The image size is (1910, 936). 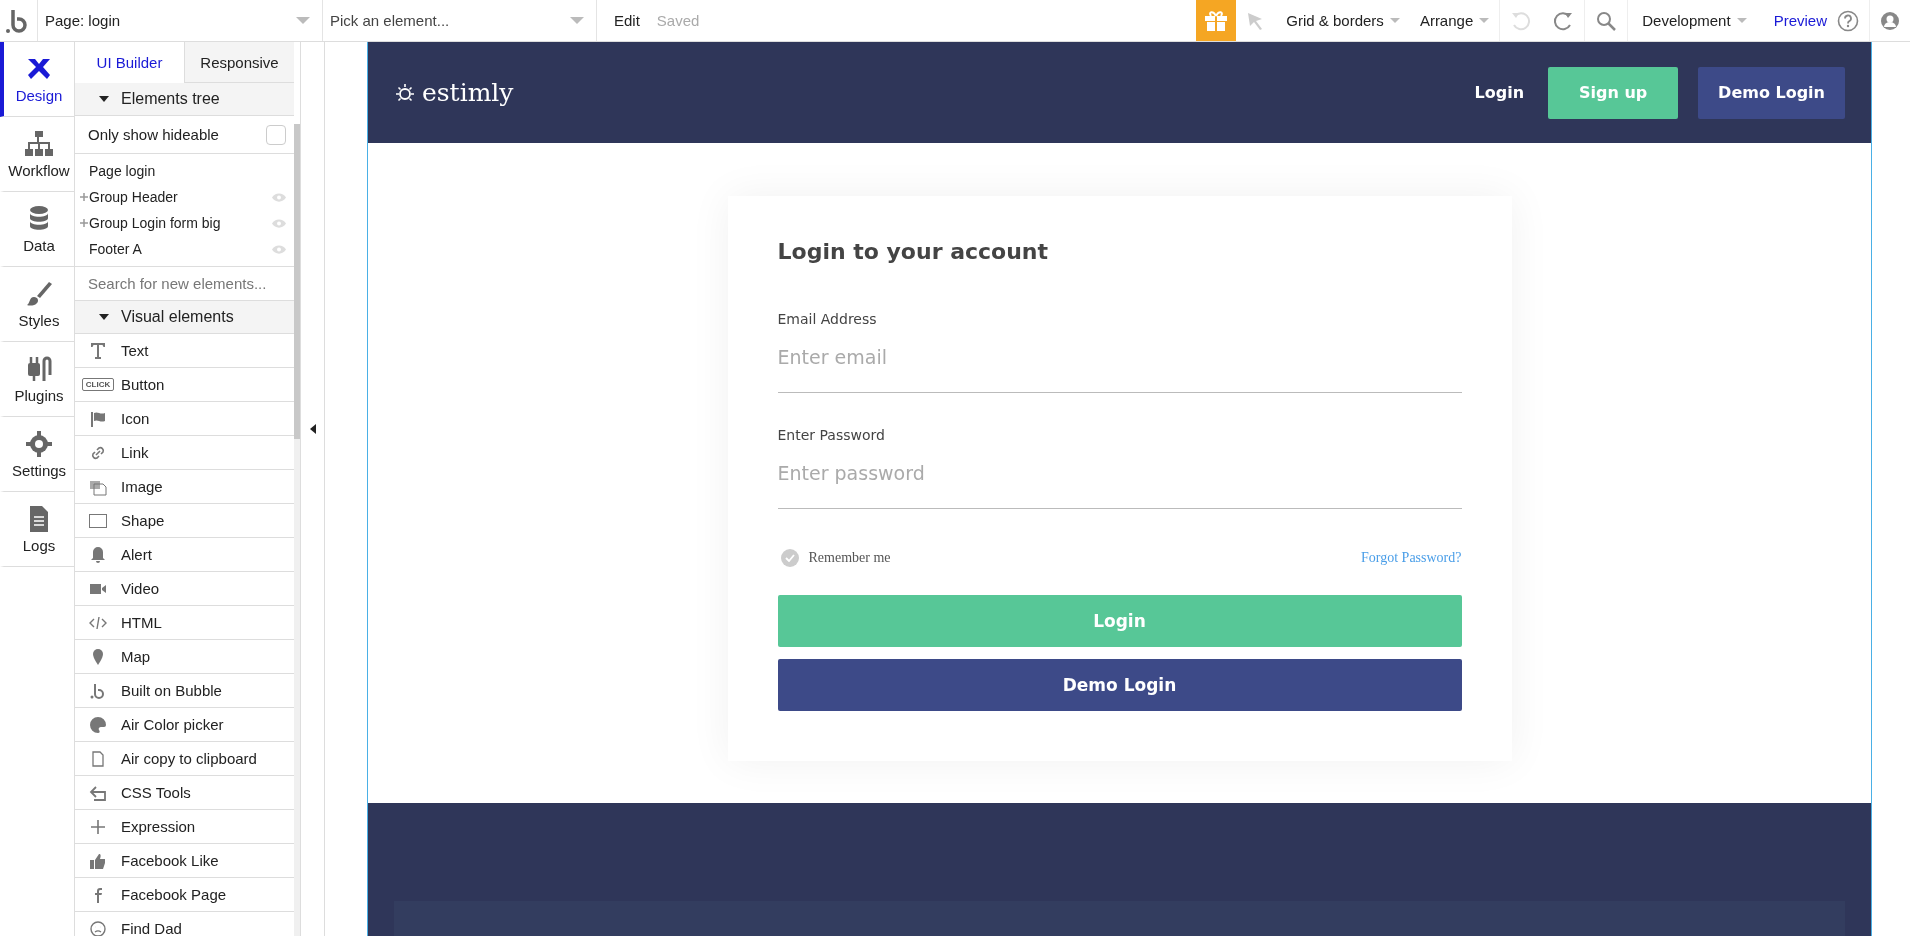 I want to click on element-type-item: Find Dad, so click(x=151, y=928).